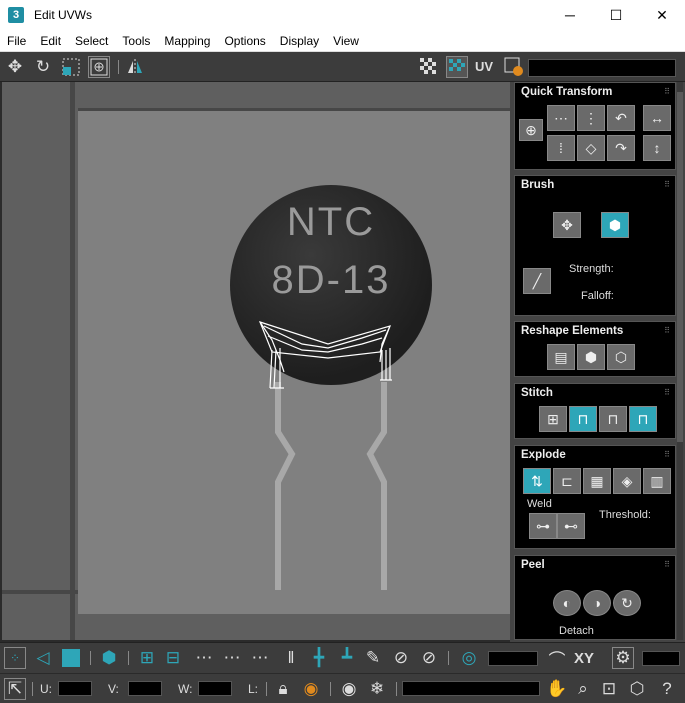 The image size is (685, 703). I want to click on relax-brush-icon: ⬢, so click(615, 225).